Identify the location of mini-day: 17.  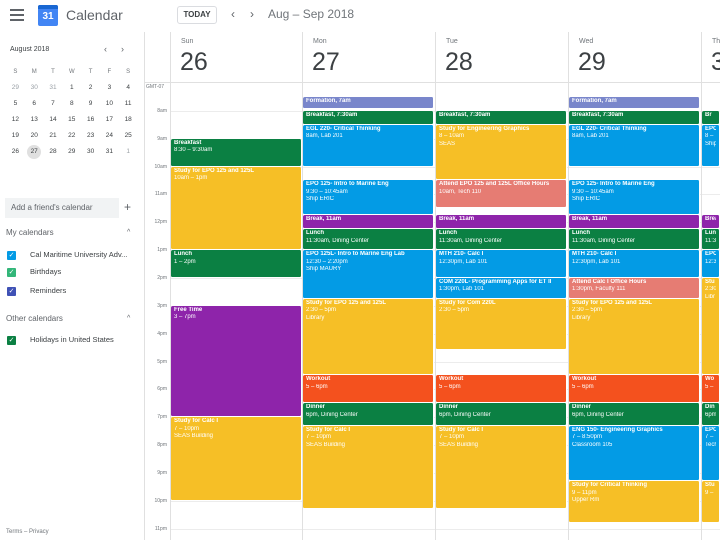
(109, 120).